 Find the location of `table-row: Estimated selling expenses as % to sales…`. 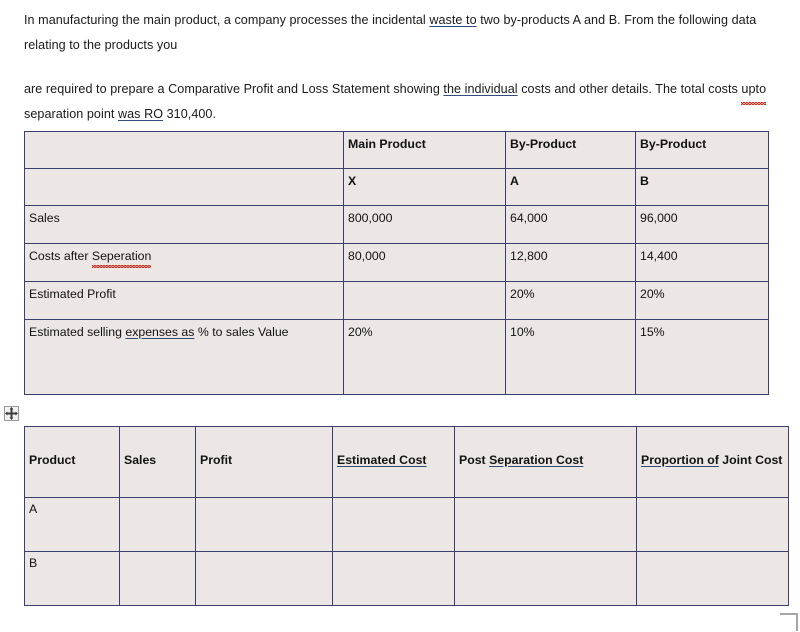

table-row: Estimated selling expenses as % to sales… is located at coordinates (396, 357).